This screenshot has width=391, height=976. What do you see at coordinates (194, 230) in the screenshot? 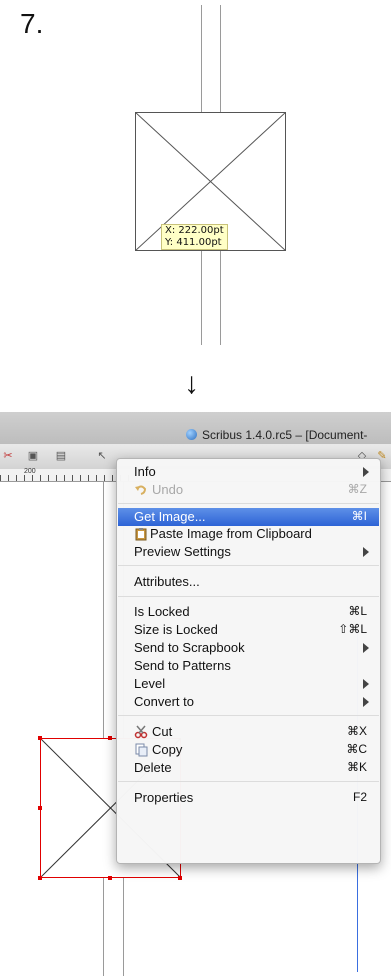
I see `coordinate-x: X: 222.00pt` at bounding box center [194, 230].